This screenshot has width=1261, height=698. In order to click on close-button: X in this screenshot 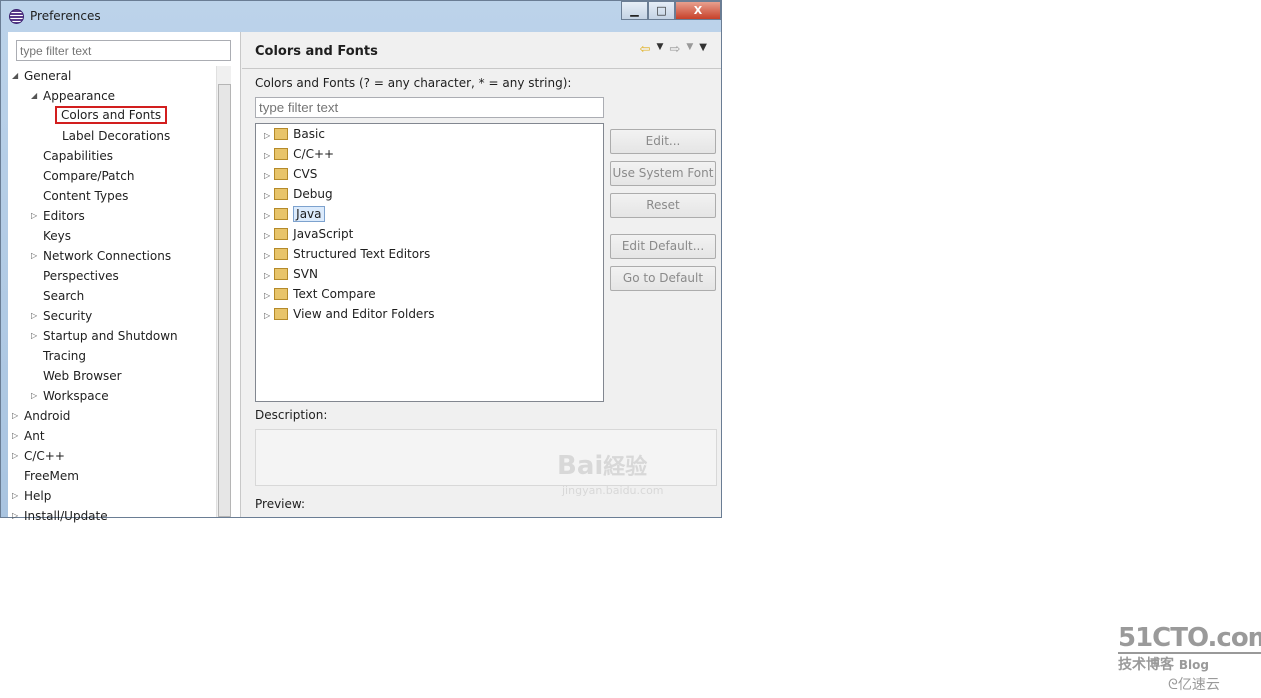, I will do `click(698, 10)`.